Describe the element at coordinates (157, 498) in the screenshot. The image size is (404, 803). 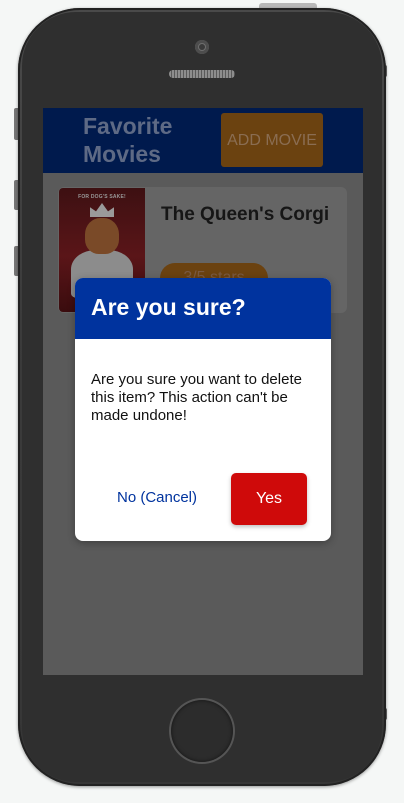
I see `cancel-button: No (Cancel)` at that location.